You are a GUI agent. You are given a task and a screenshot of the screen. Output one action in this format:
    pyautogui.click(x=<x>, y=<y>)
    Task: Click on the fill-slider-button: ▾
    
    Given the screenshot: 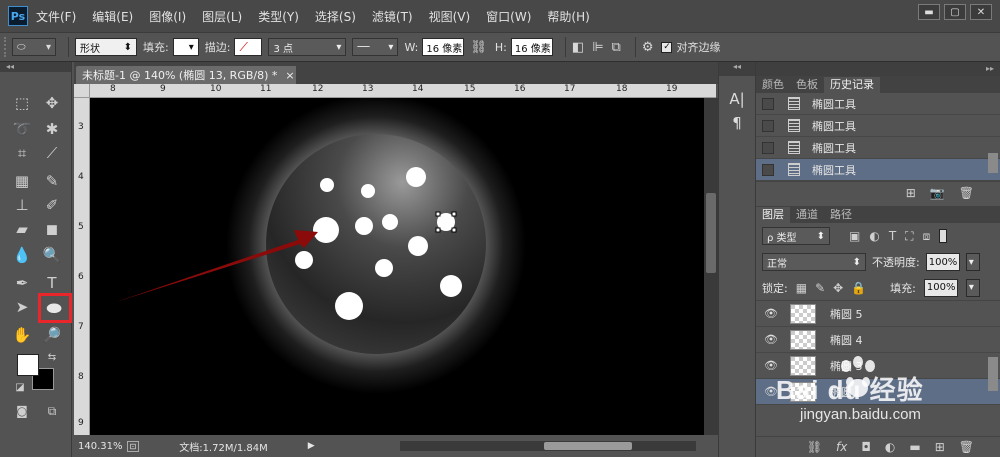 What is the action you would take?
    pyautogui.click(x=972, y=287)
    